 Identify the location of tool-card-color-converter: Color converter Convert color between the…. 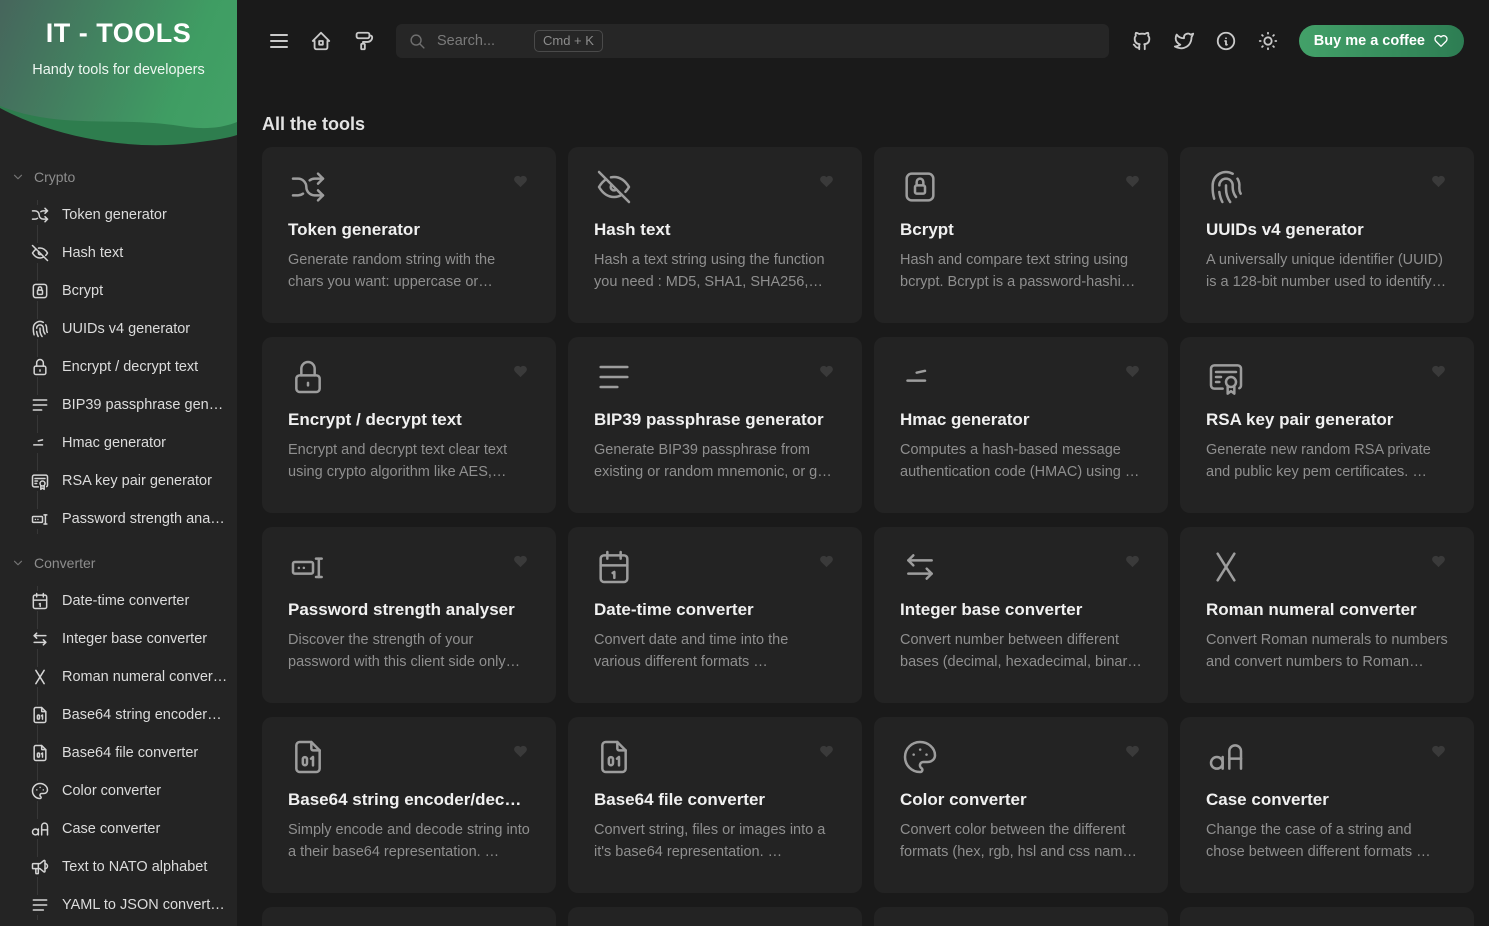
(1021, 805).